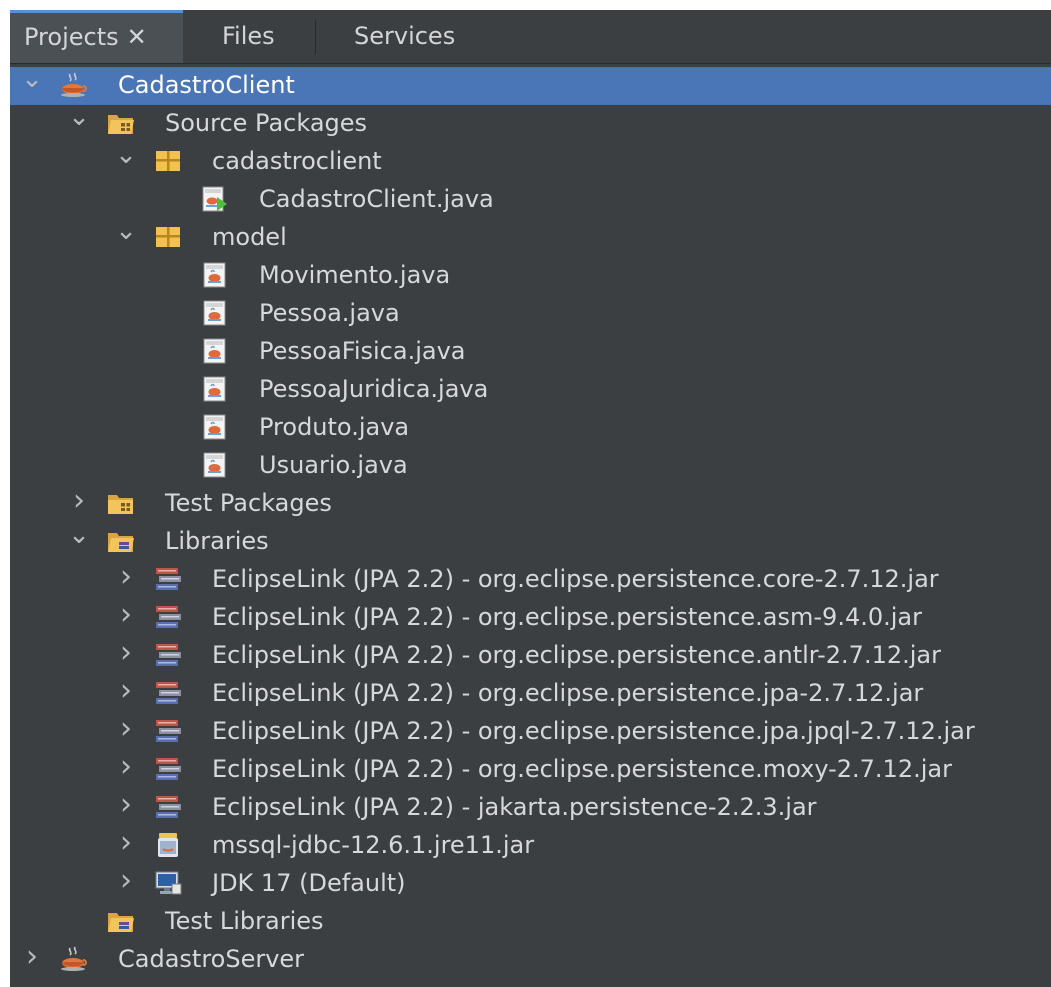 The image size is (1051, 987). Describe the element at coordinates (530, 390) in the screenshot. I see `tree-row: PessoaJuridica.java` at that location.